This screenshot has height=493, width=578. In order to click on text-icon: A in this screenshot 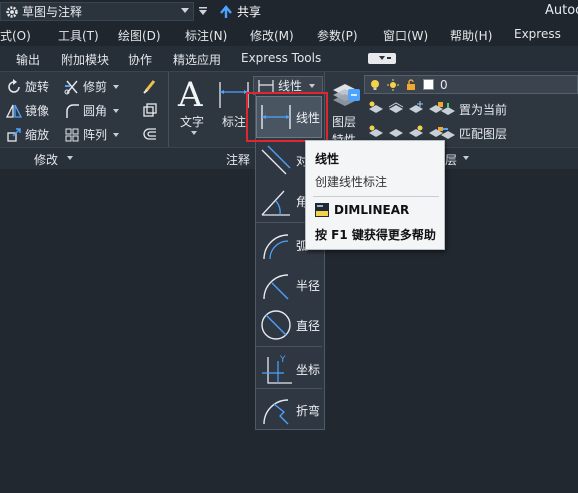, I will do `click(190, 95)`.